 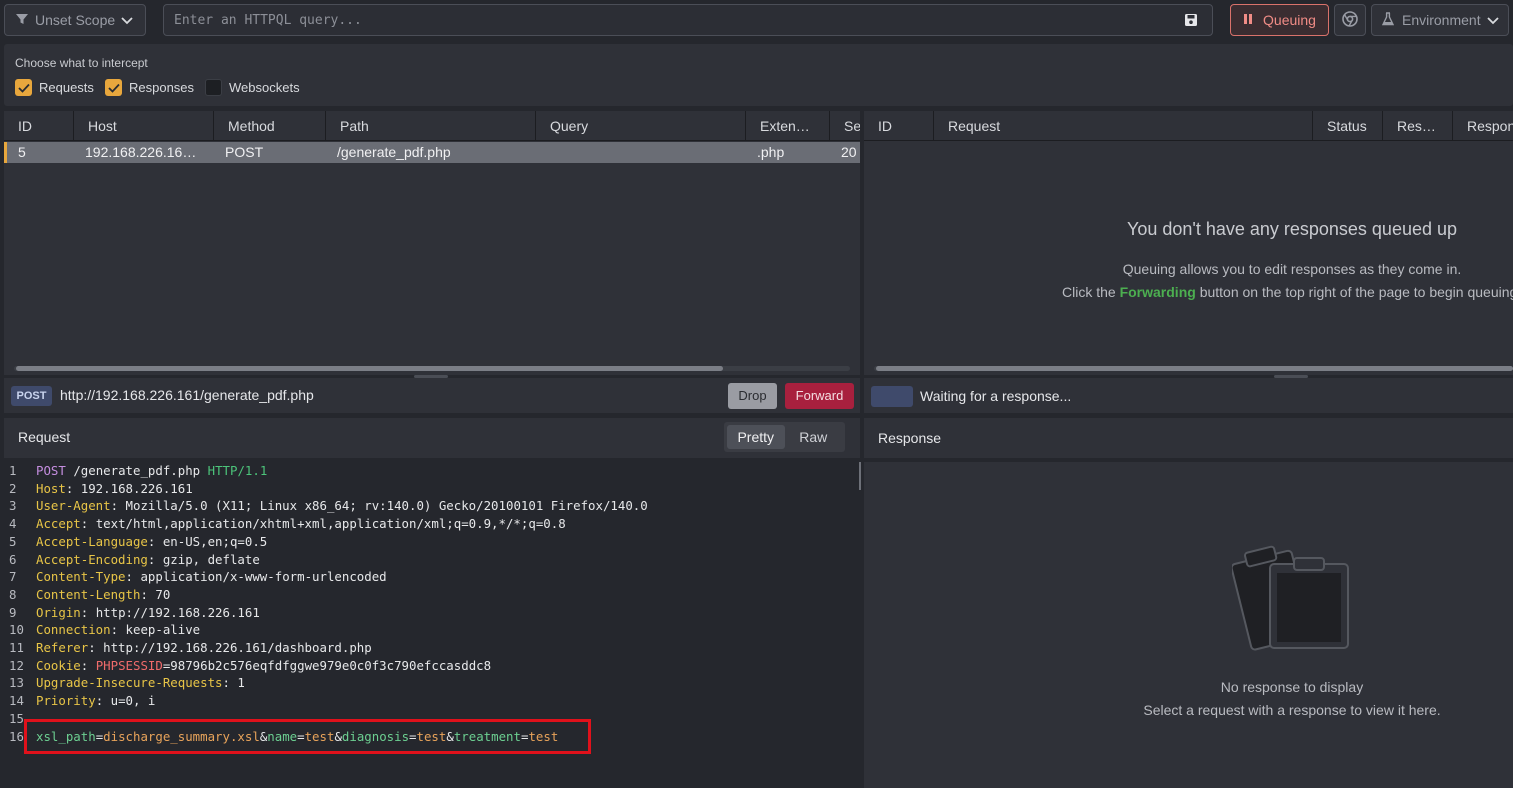 I want to click on cell-method: POST, so click(x=244, y=152).